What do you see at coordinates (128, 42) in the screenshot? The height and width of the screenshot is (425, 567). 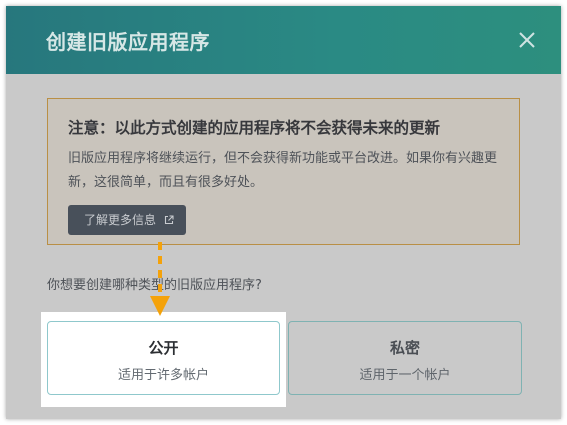 I see `dialog-title: 创建旧版应用程序` at bounding box center [128, 42].